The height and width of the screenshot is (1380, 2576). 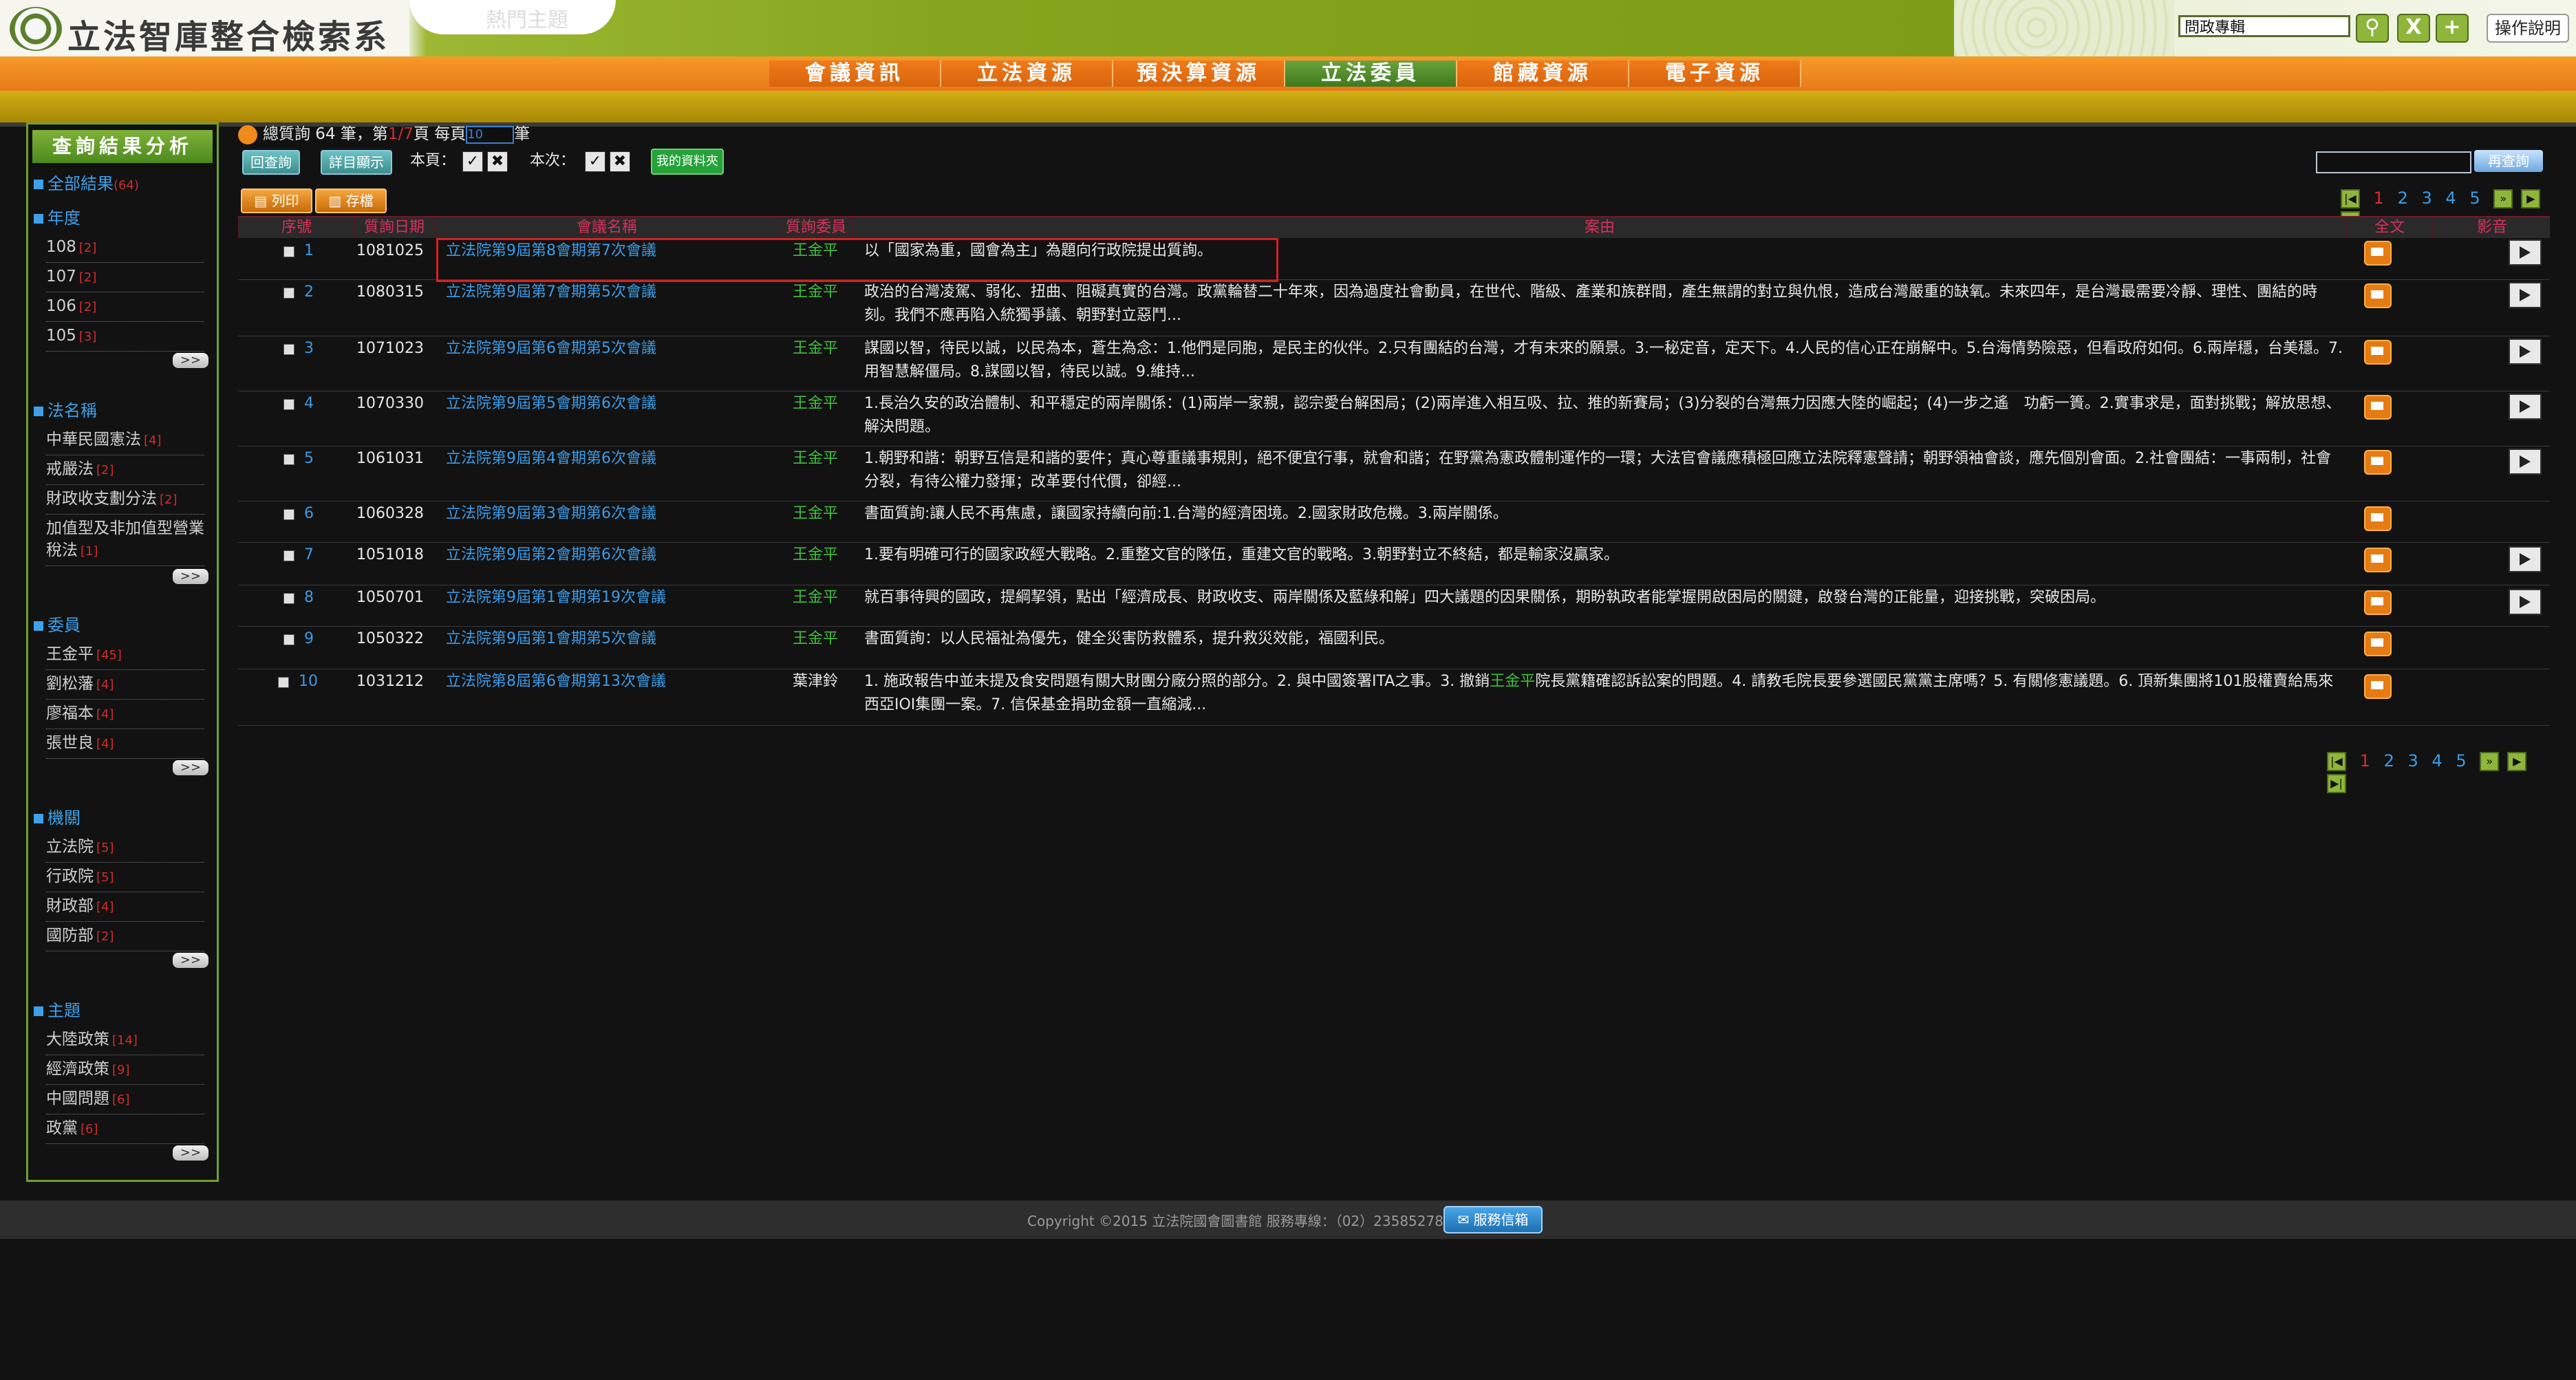 I want to click on sidebar-item-topic-3: 中國問題 [6], so click(x=125, y=1101).